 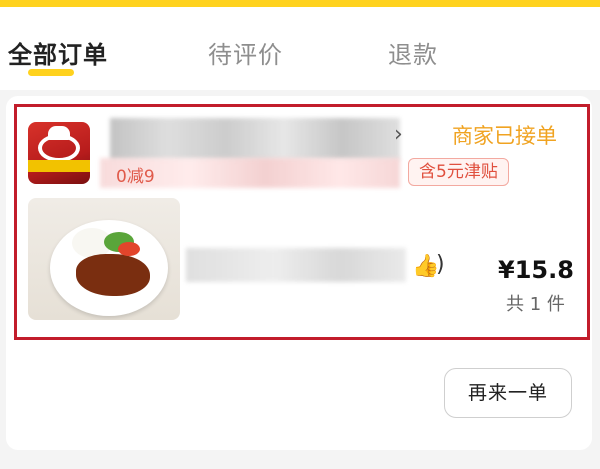 What do you see at coordinates (299, 459) in the screenshot?
I see `page-background-bottom` at bounding box center [299, 459].